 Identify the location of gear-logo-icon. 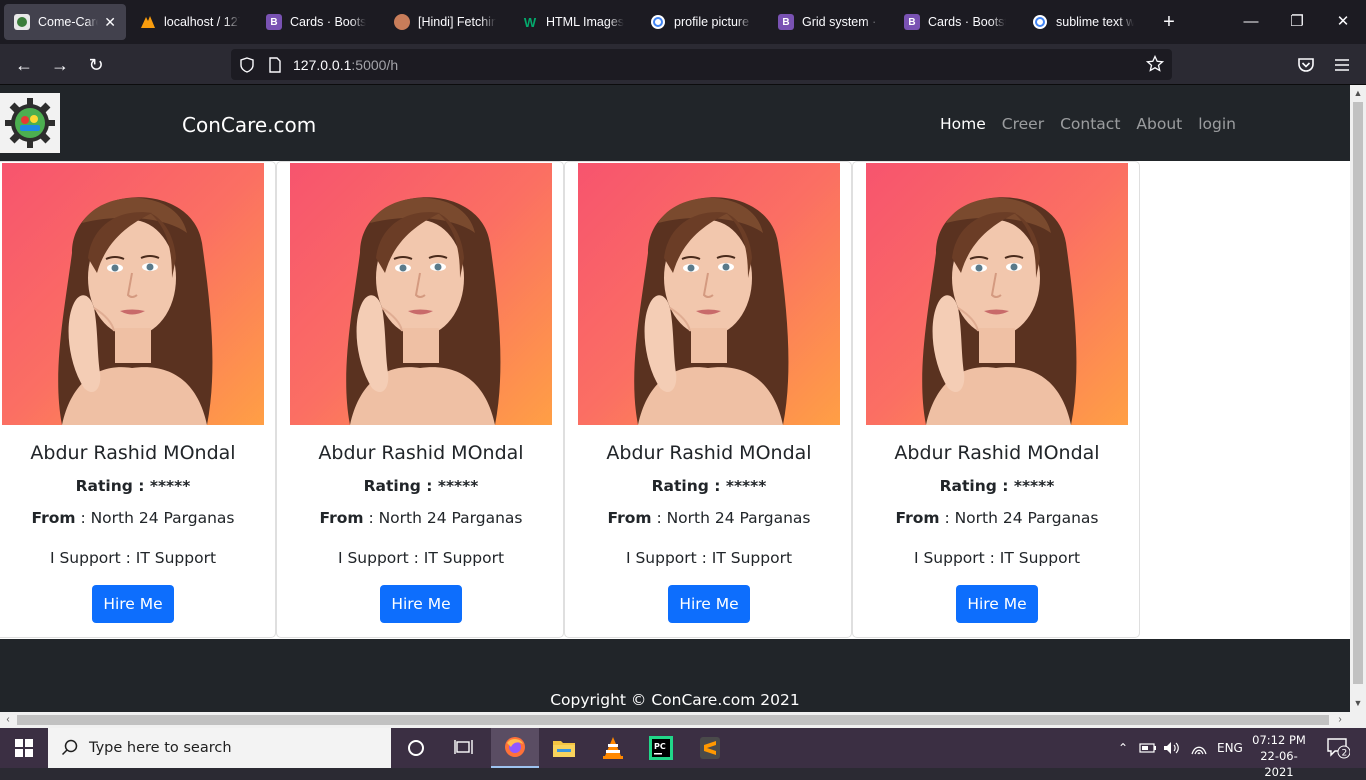
(30, 123).